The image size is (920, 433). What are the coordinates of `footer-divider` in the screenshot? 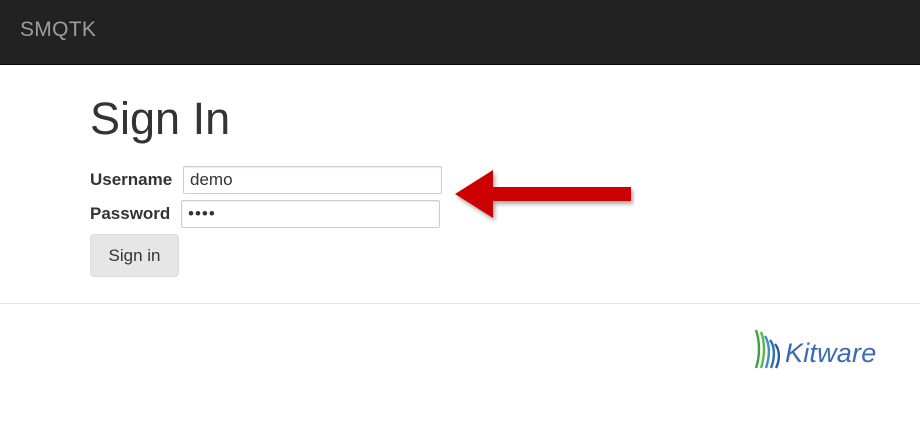 It's located at (460, 303).